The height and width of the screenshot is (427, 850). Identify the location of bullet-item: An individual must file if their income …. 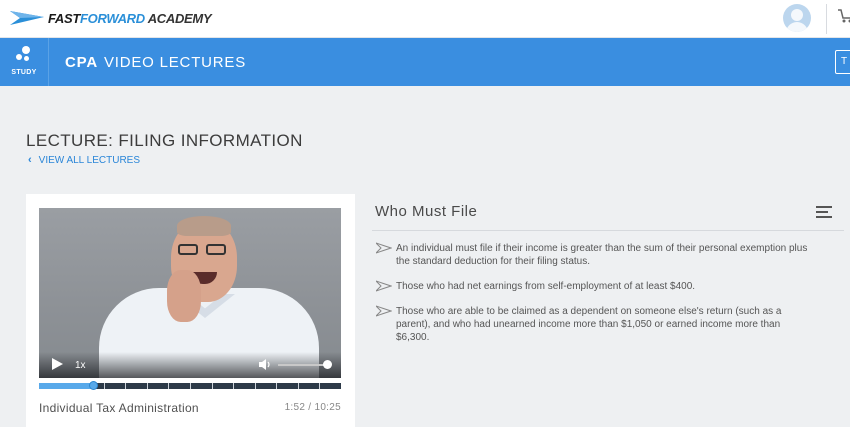
(596, 255).